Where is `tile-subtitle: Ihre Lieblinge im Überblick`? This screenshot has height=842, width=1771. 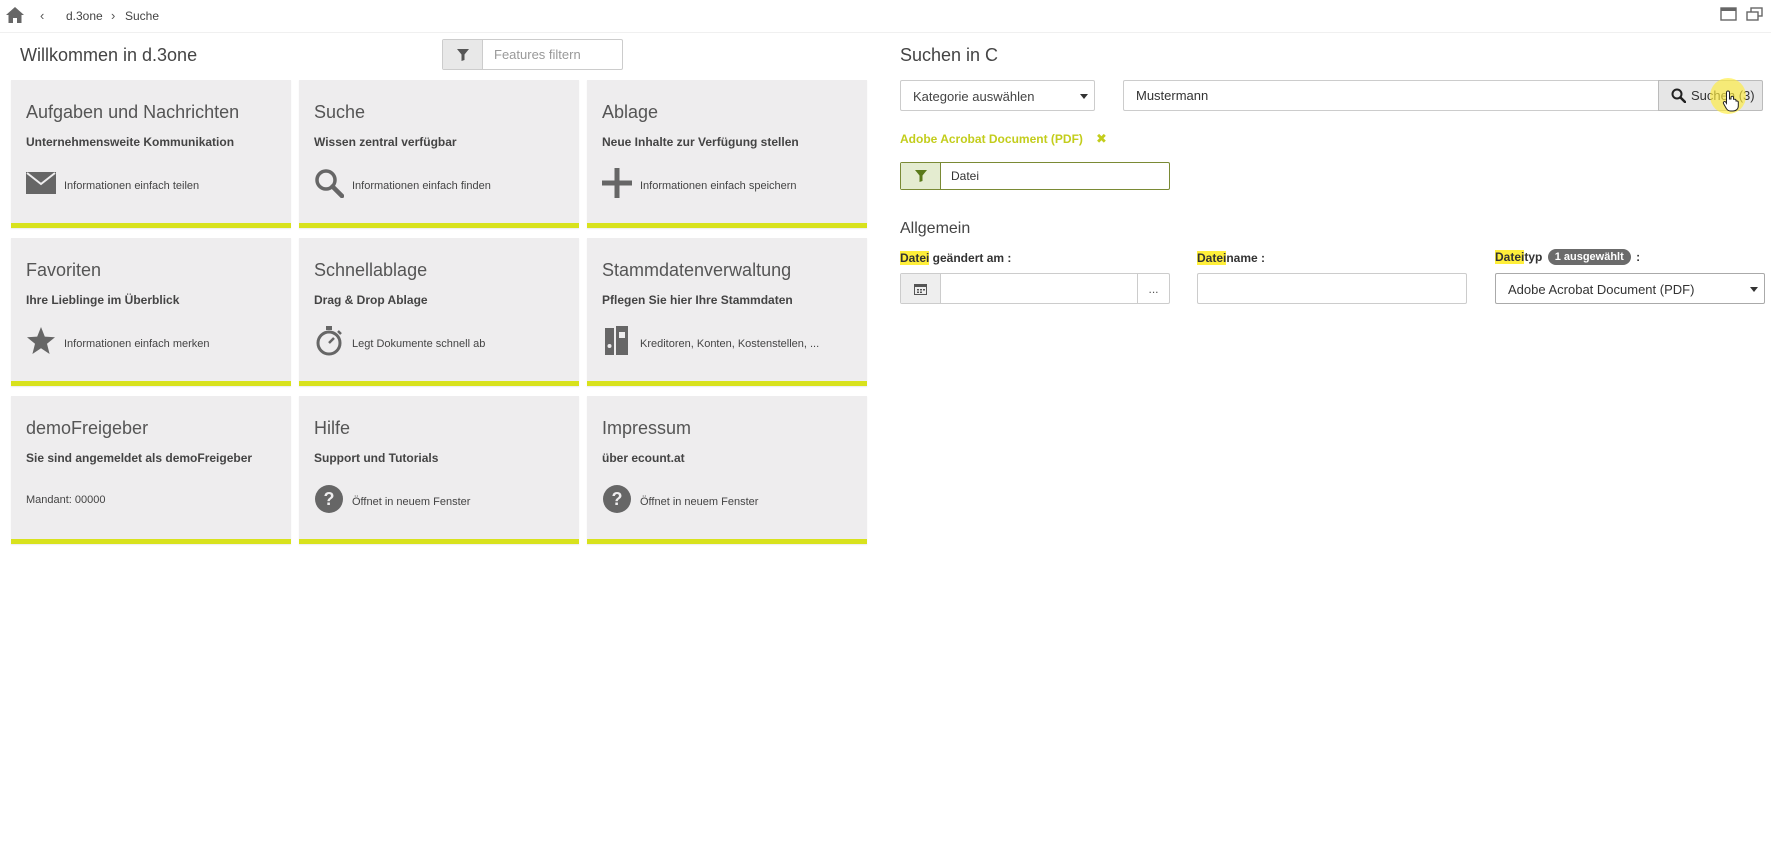
tile-subtitle: Ihre Lieblinge im Überblick is located at coordinates (103, 300).